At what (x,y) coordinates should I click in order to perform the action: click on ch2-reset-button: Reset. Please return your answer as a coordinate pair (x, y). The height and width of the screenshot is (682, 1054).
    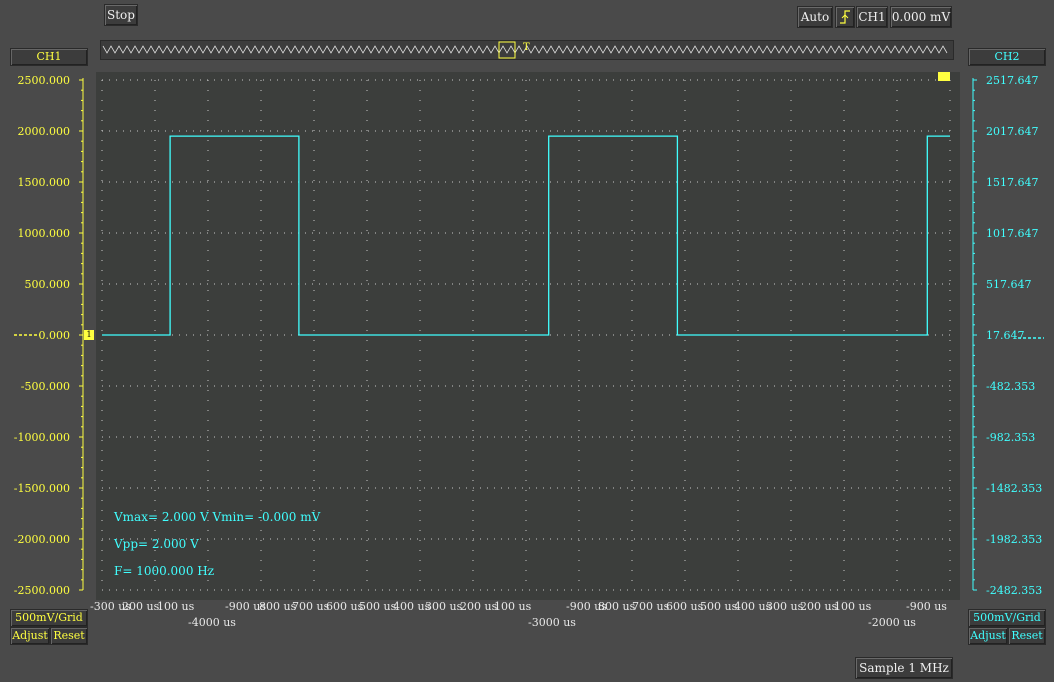
    Looking at the image, I should click on (1027, 636).